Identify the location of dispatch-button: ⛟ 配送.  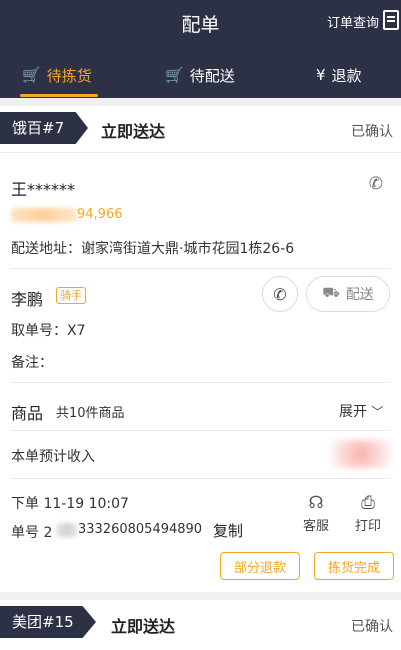
(348, 294).